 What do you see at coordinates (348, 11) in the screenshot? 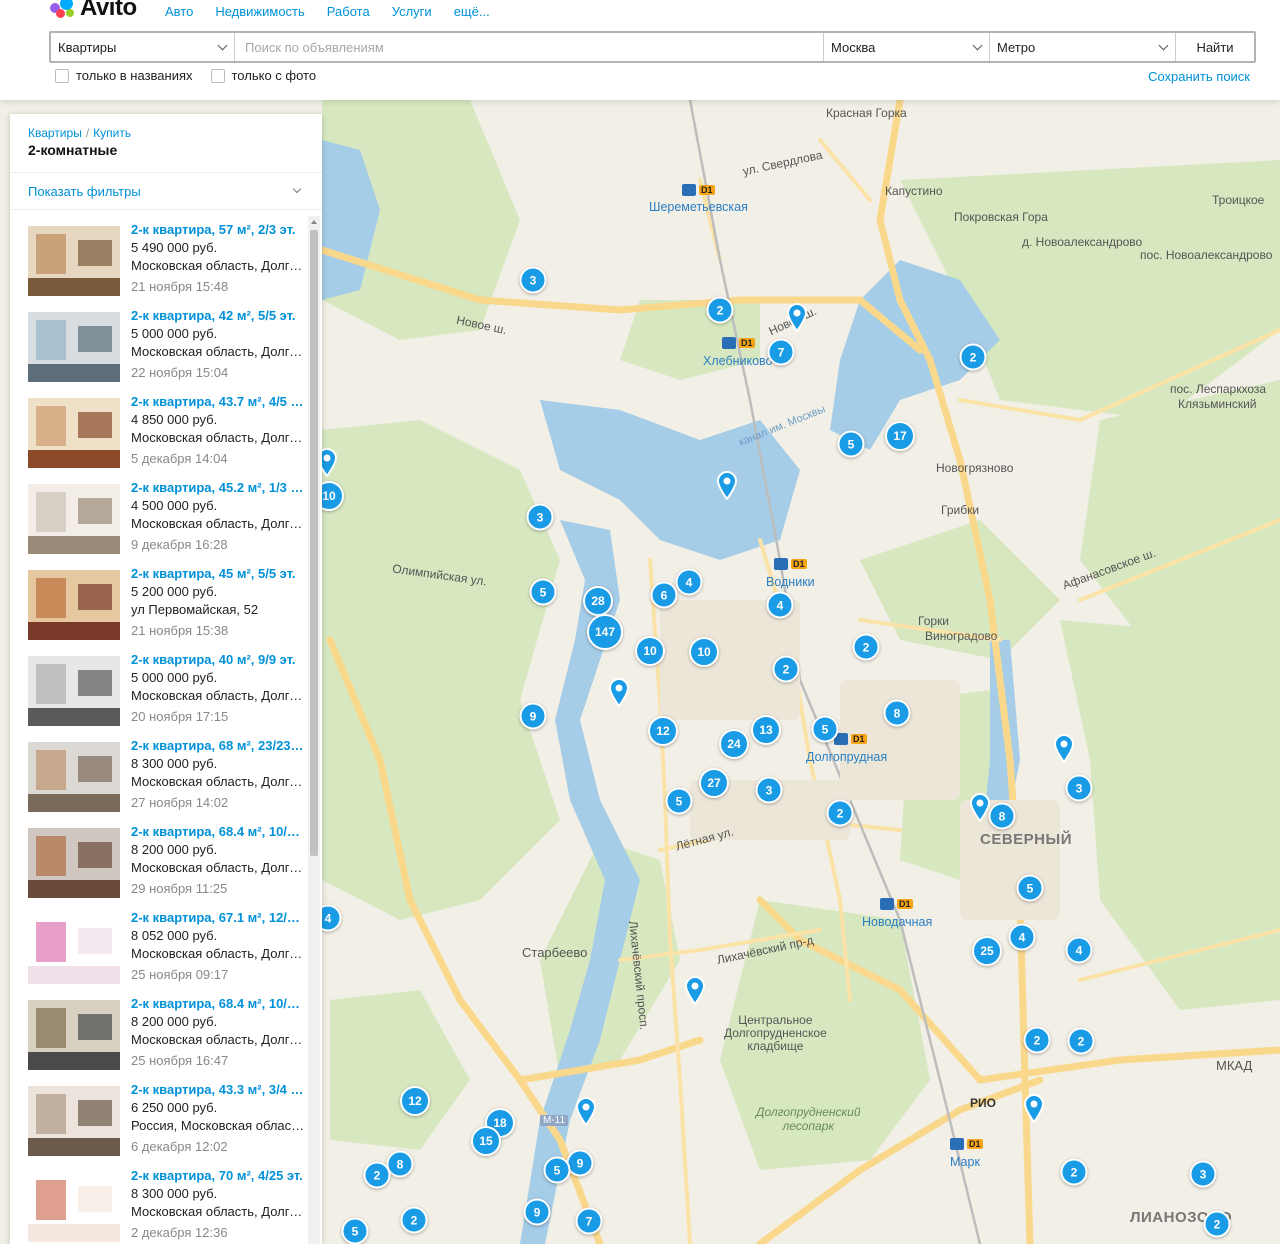
I see `nav-jobs: Работа` at bounding box center [348, 11].